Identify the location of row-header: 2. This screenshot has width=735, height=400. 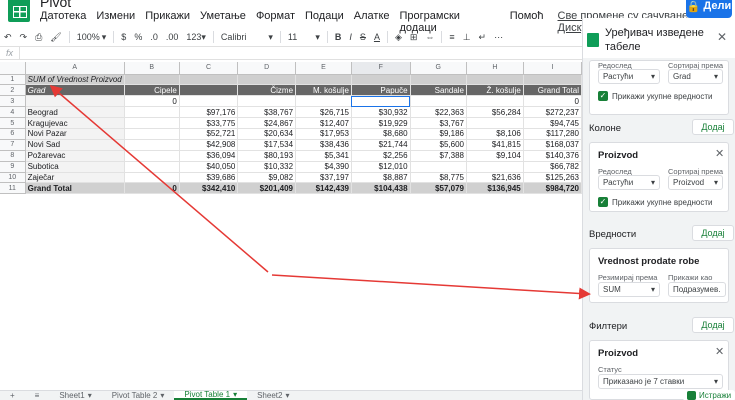
(13, 90).